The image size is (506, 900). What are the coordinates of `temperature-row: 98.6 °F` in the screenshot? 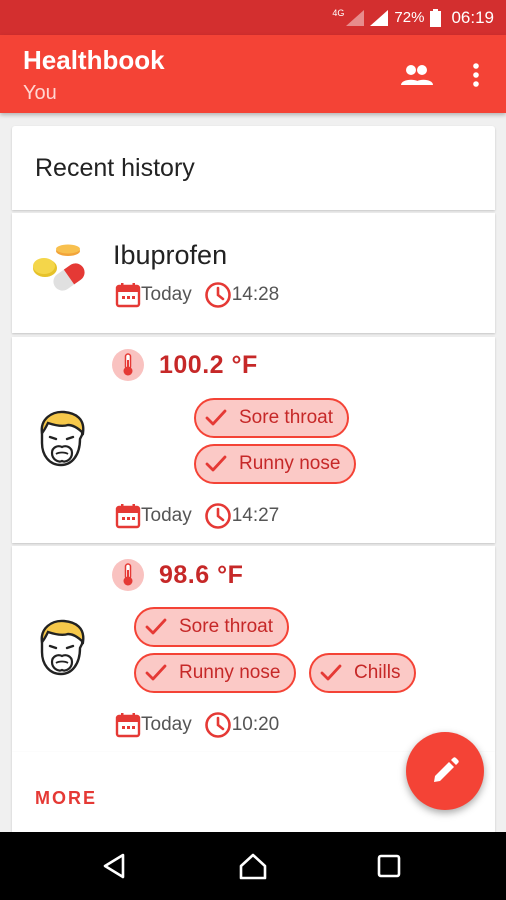 It's located at (177, 575).